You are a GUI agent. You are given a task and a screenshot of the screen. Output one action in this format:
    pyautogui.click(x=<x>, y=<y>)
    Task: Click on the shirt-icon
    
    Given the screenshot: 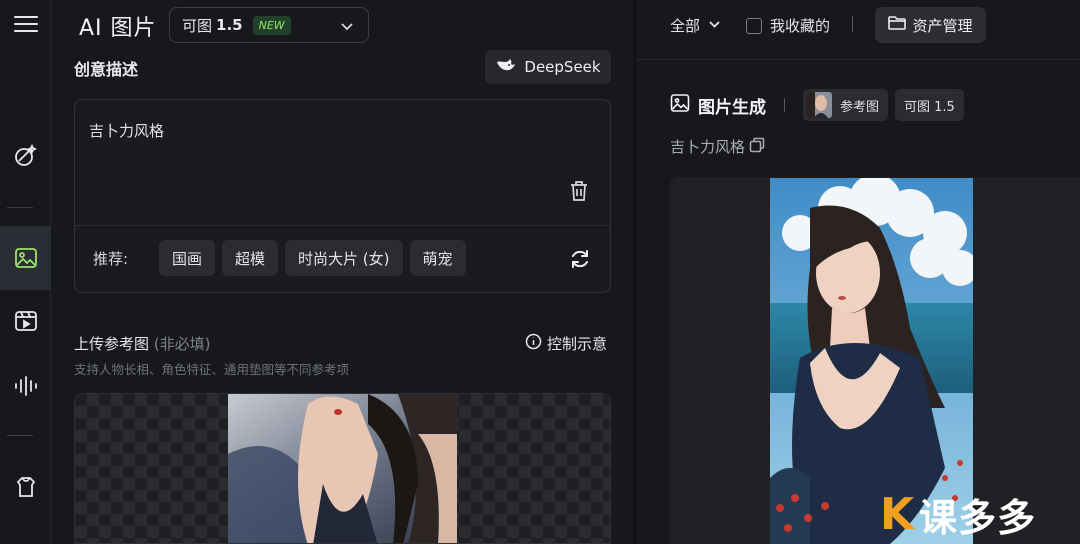 What is the action you would take?
    pyautogui.click(x=25, y=487)
    